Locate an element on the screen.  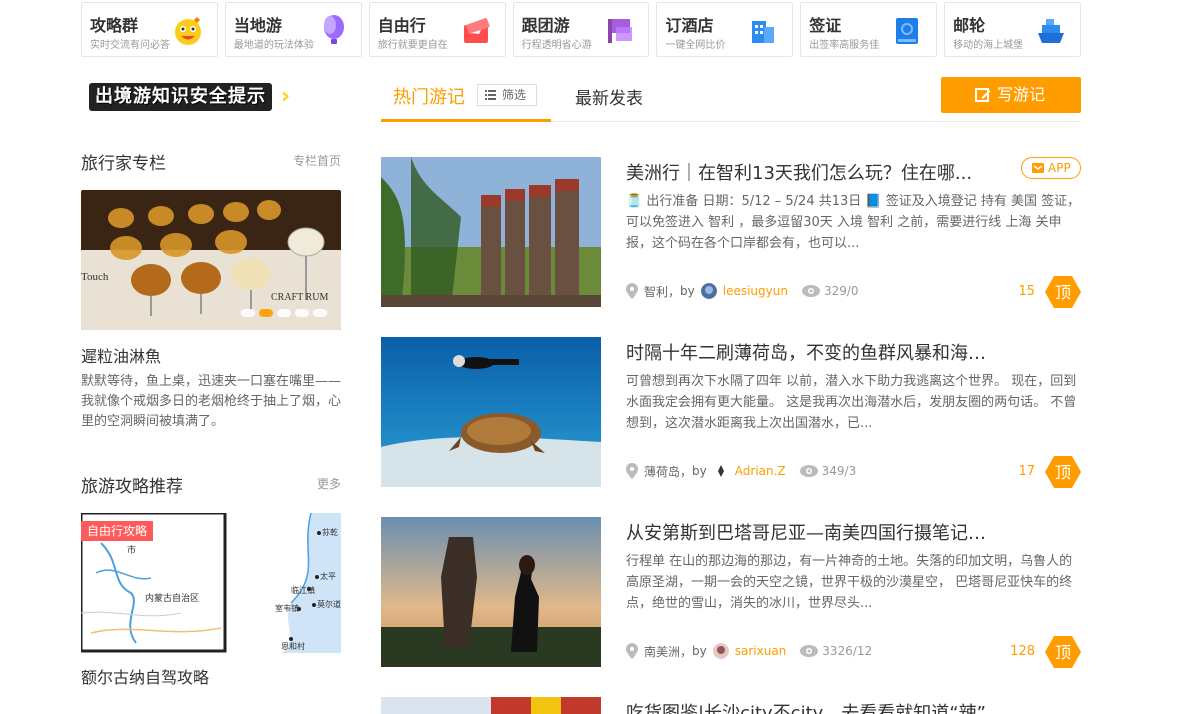
nav-card-title: 攻略群 is located at coordinates (114, 25).